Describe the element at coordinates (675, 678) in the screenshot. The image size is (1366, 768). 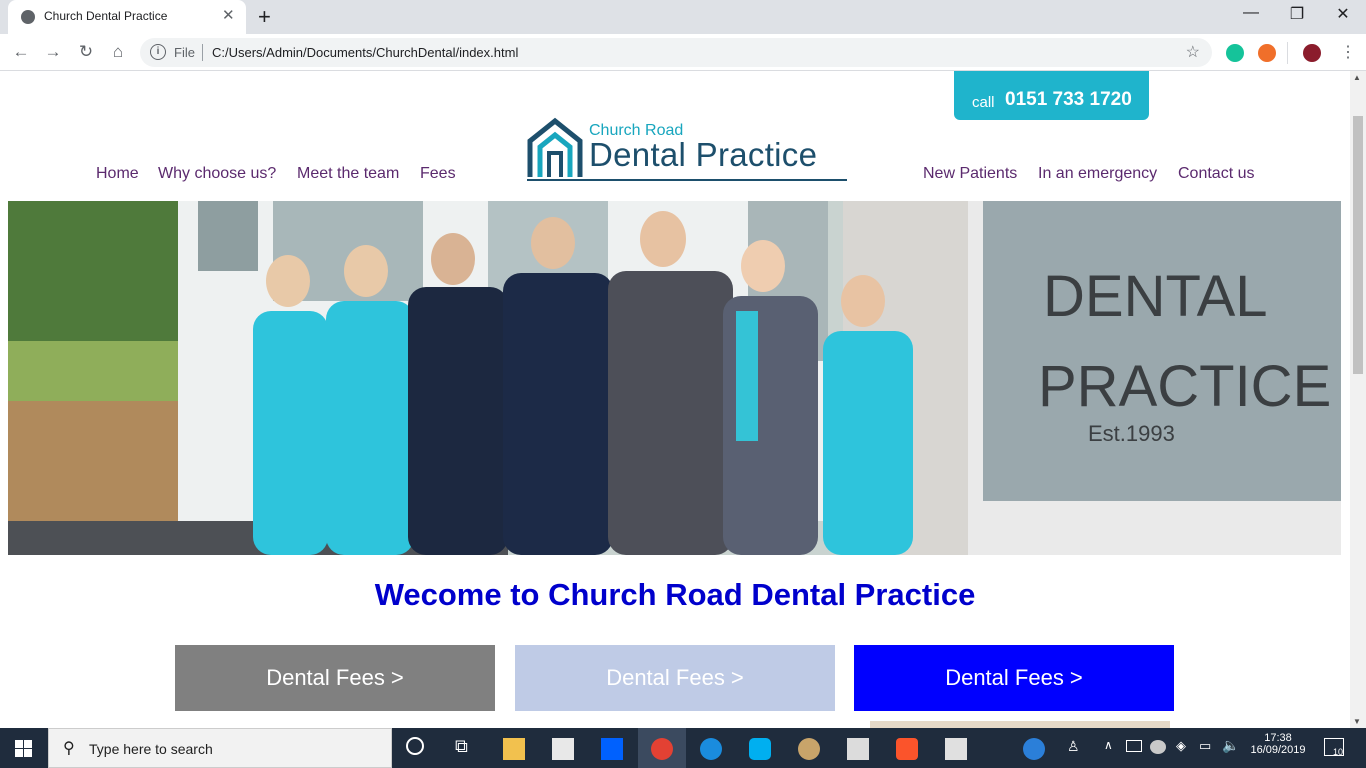
I see `dental-fees-button-light: Dental Fees >` at that location.